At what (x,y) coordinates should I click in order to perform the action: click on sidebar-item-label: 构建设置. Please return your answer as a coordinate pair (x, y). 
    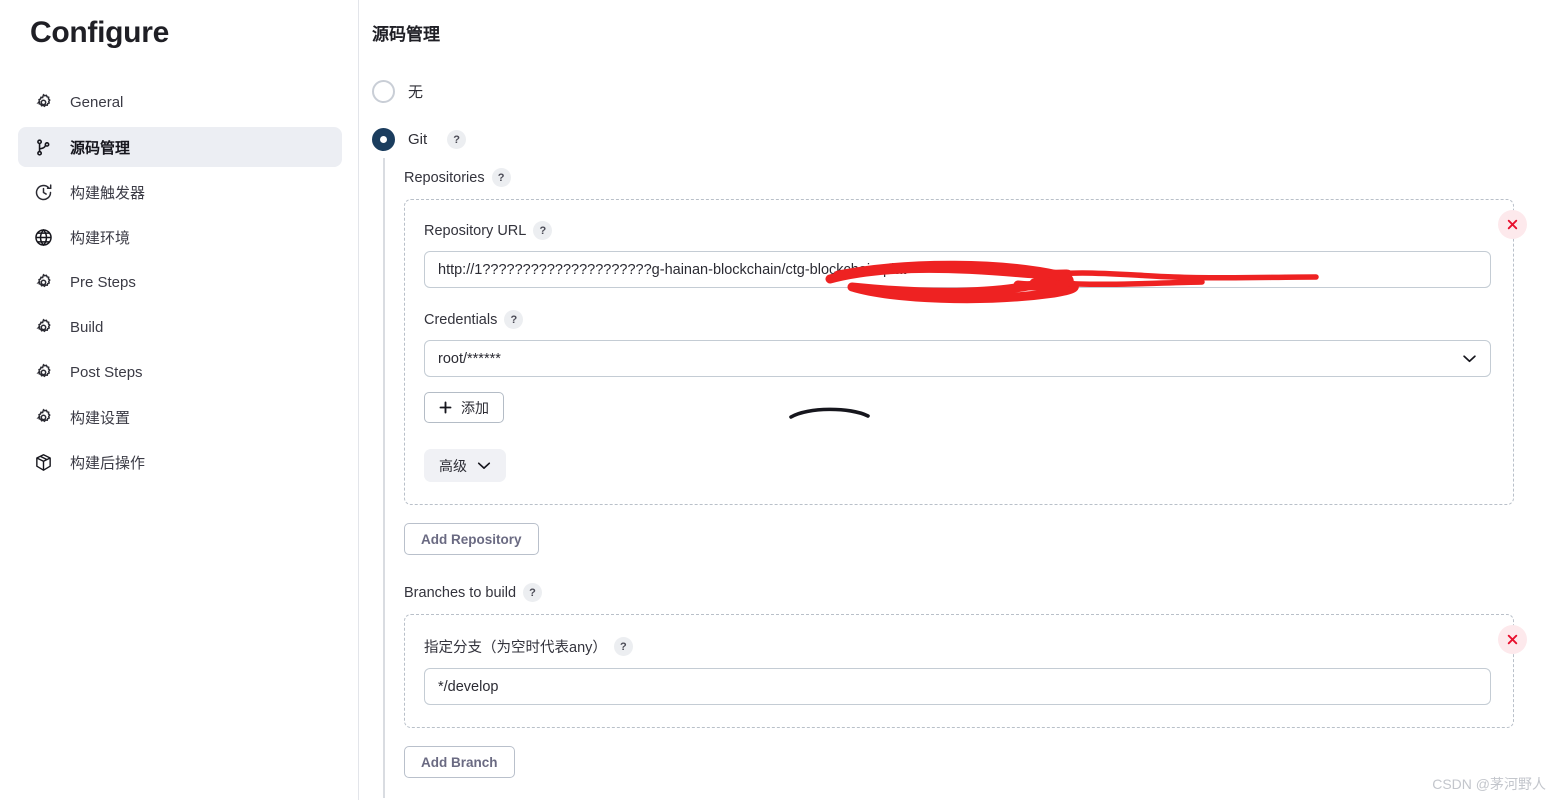
    Looking at the image, I should click on (100, 418).